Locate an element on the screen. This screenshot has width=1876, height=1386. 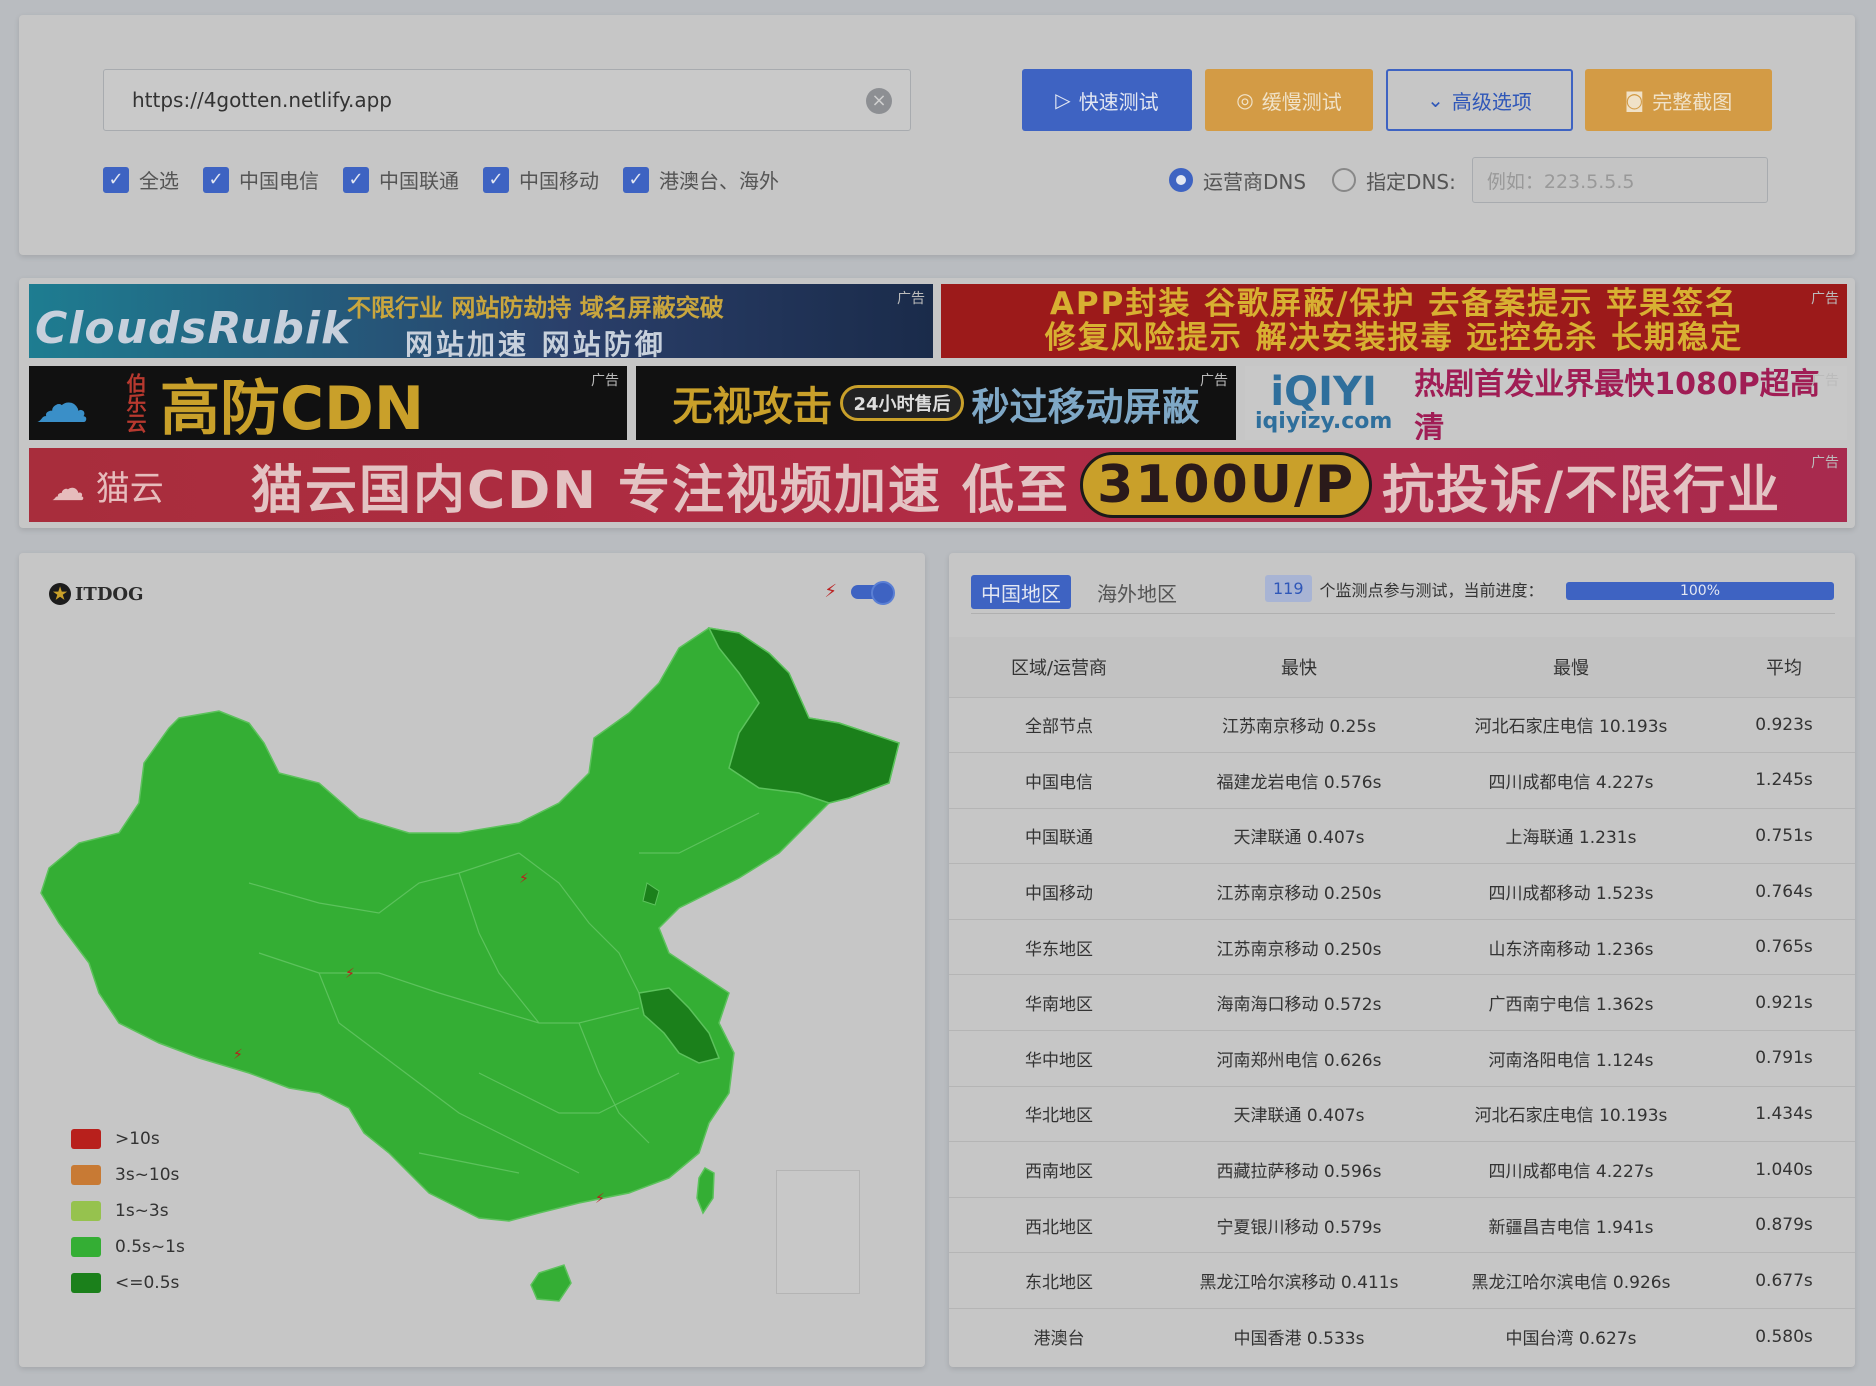
radio-unselected-icon is located at coordinates (1344, 180).